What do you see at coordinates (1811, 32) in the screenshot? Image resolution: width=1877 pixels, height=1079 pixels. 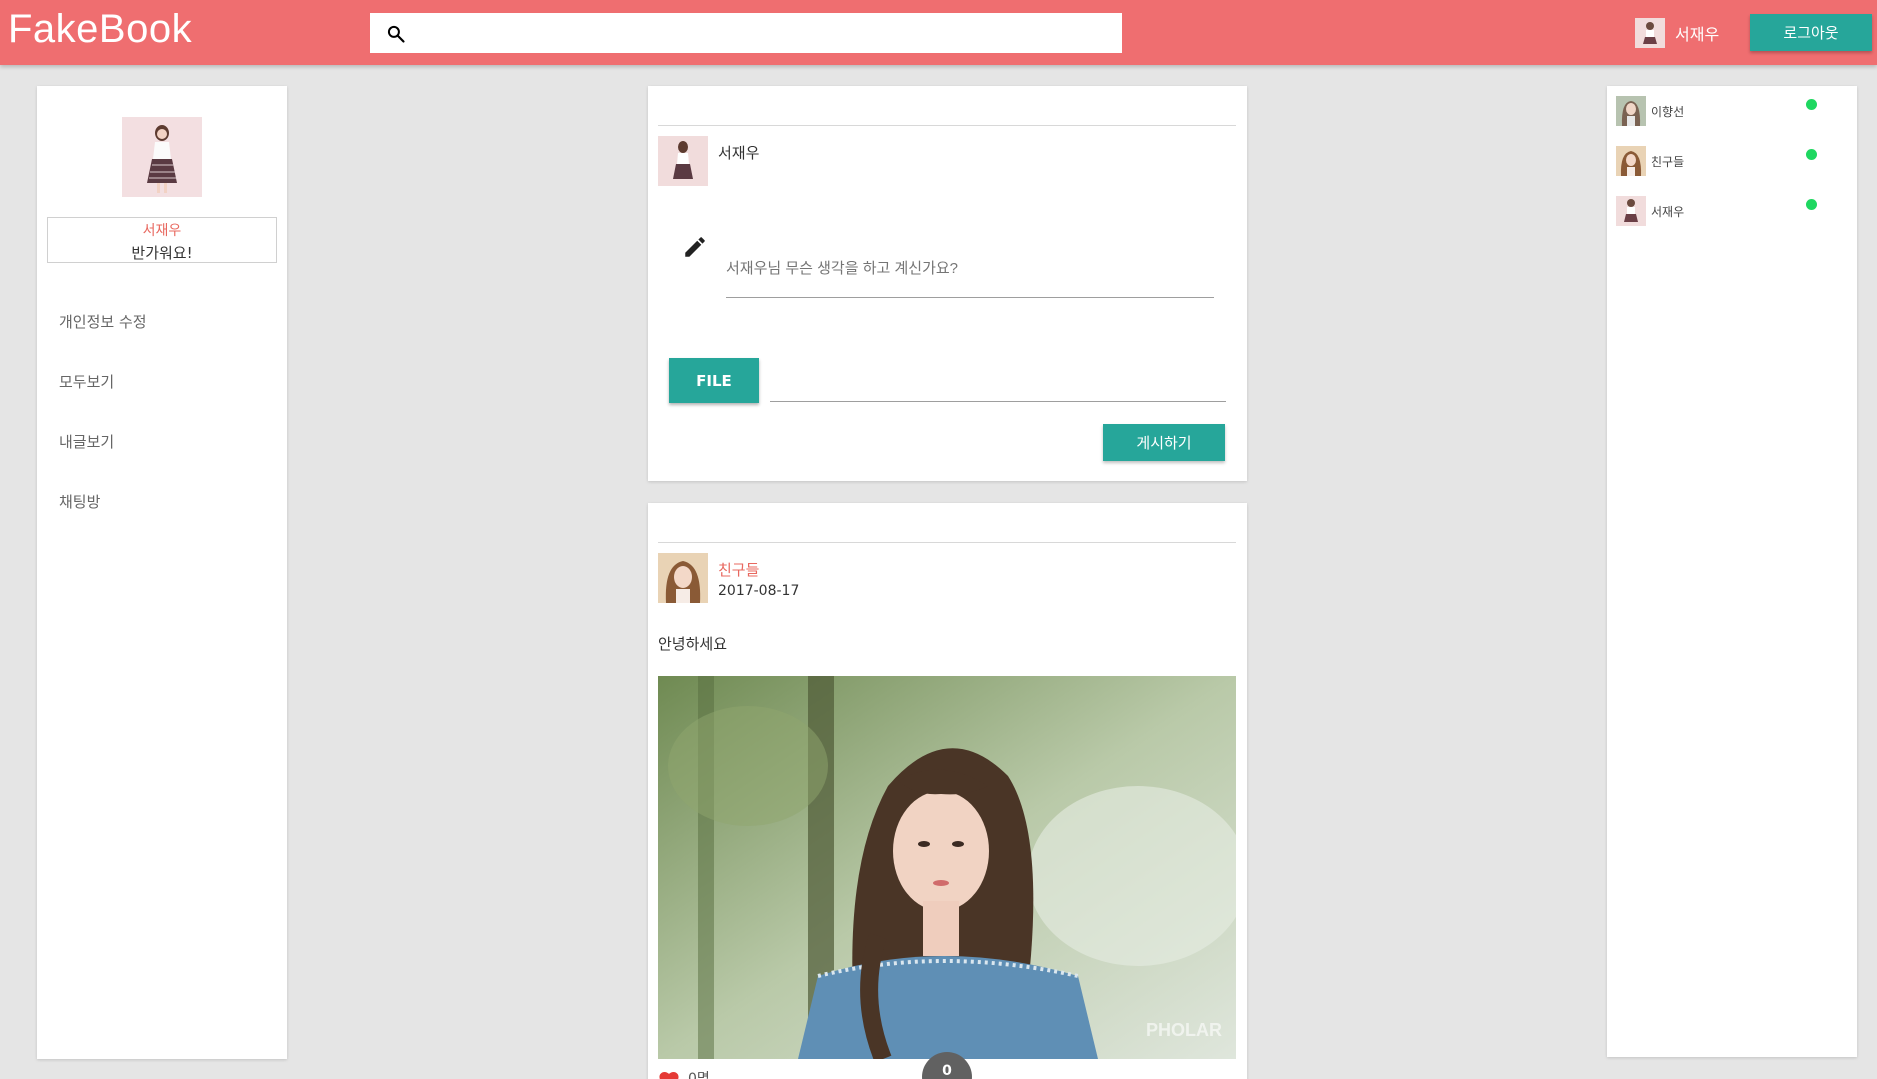 I see `logout-button: 로그아웃` at bounding box center [1811, 32].